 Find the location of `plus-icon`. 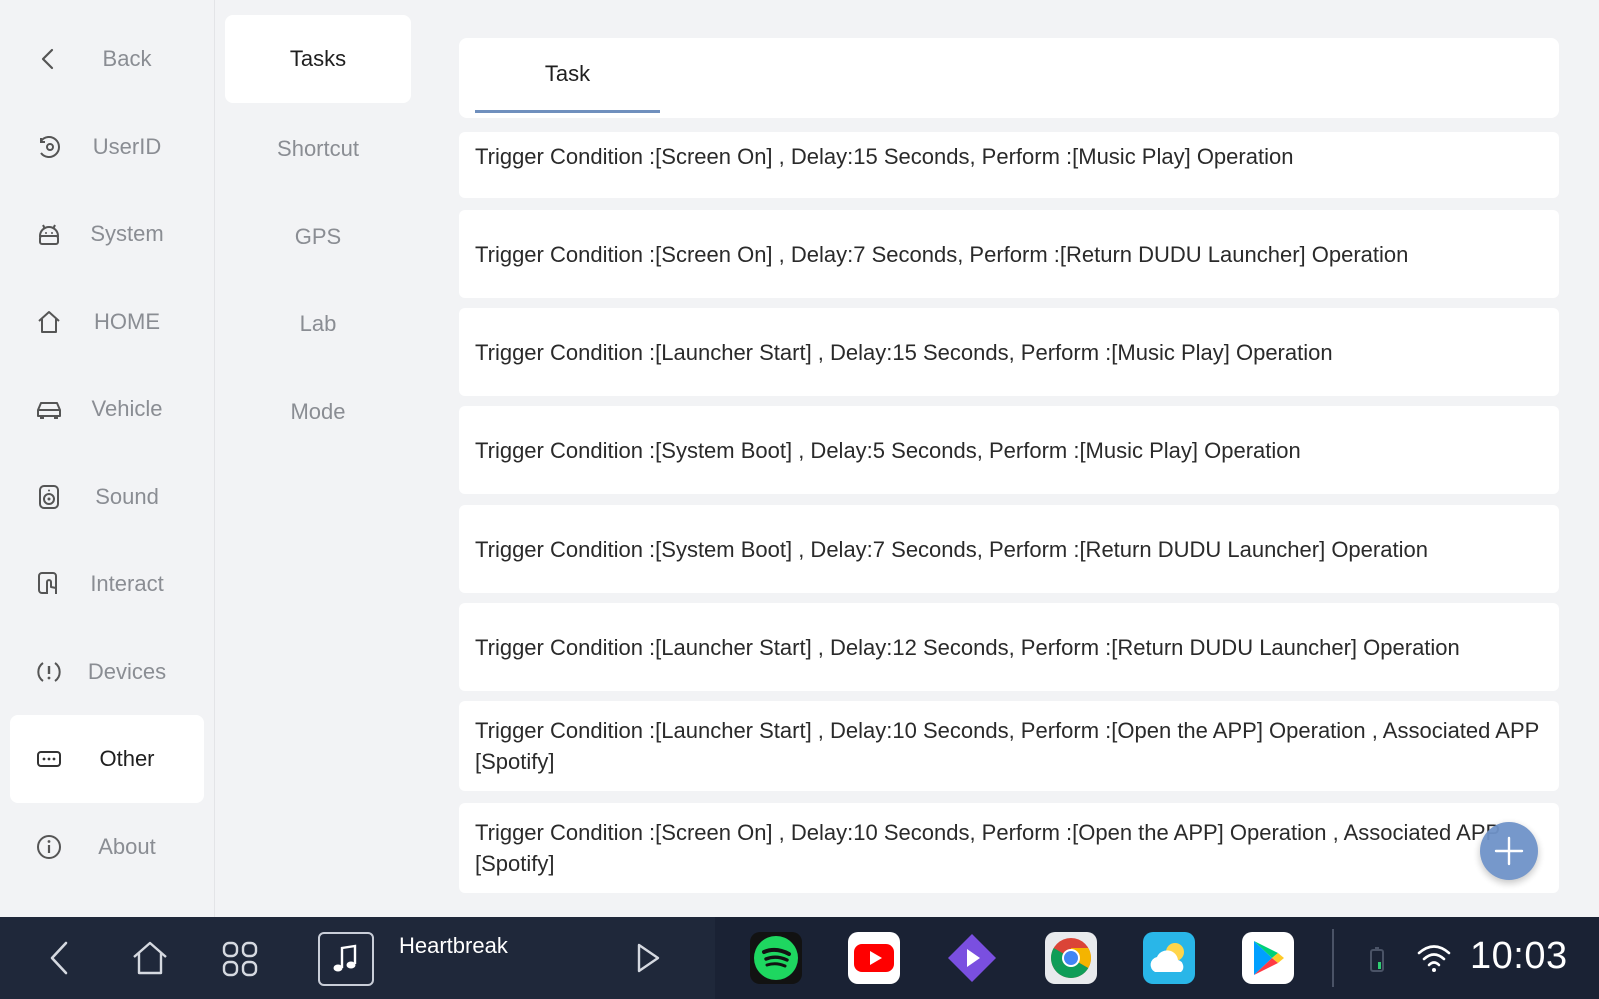

plus-icon is located at coordinates (1509, 851).